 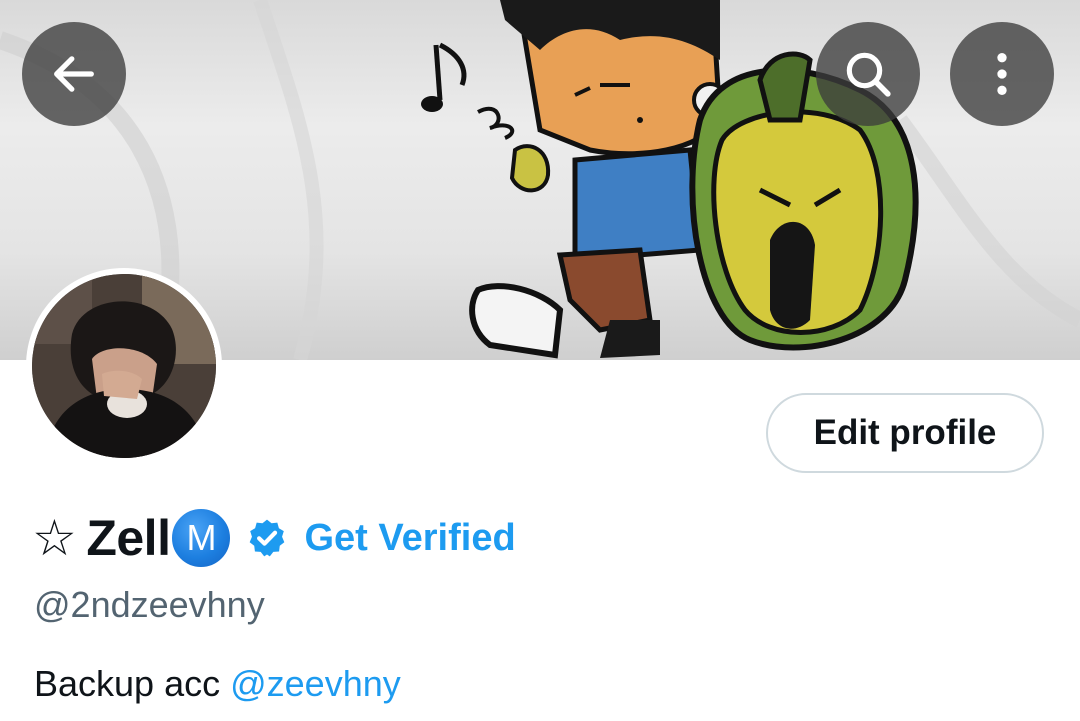 I want to click on avatar-photo-illustration, so click(x=124, y=366).